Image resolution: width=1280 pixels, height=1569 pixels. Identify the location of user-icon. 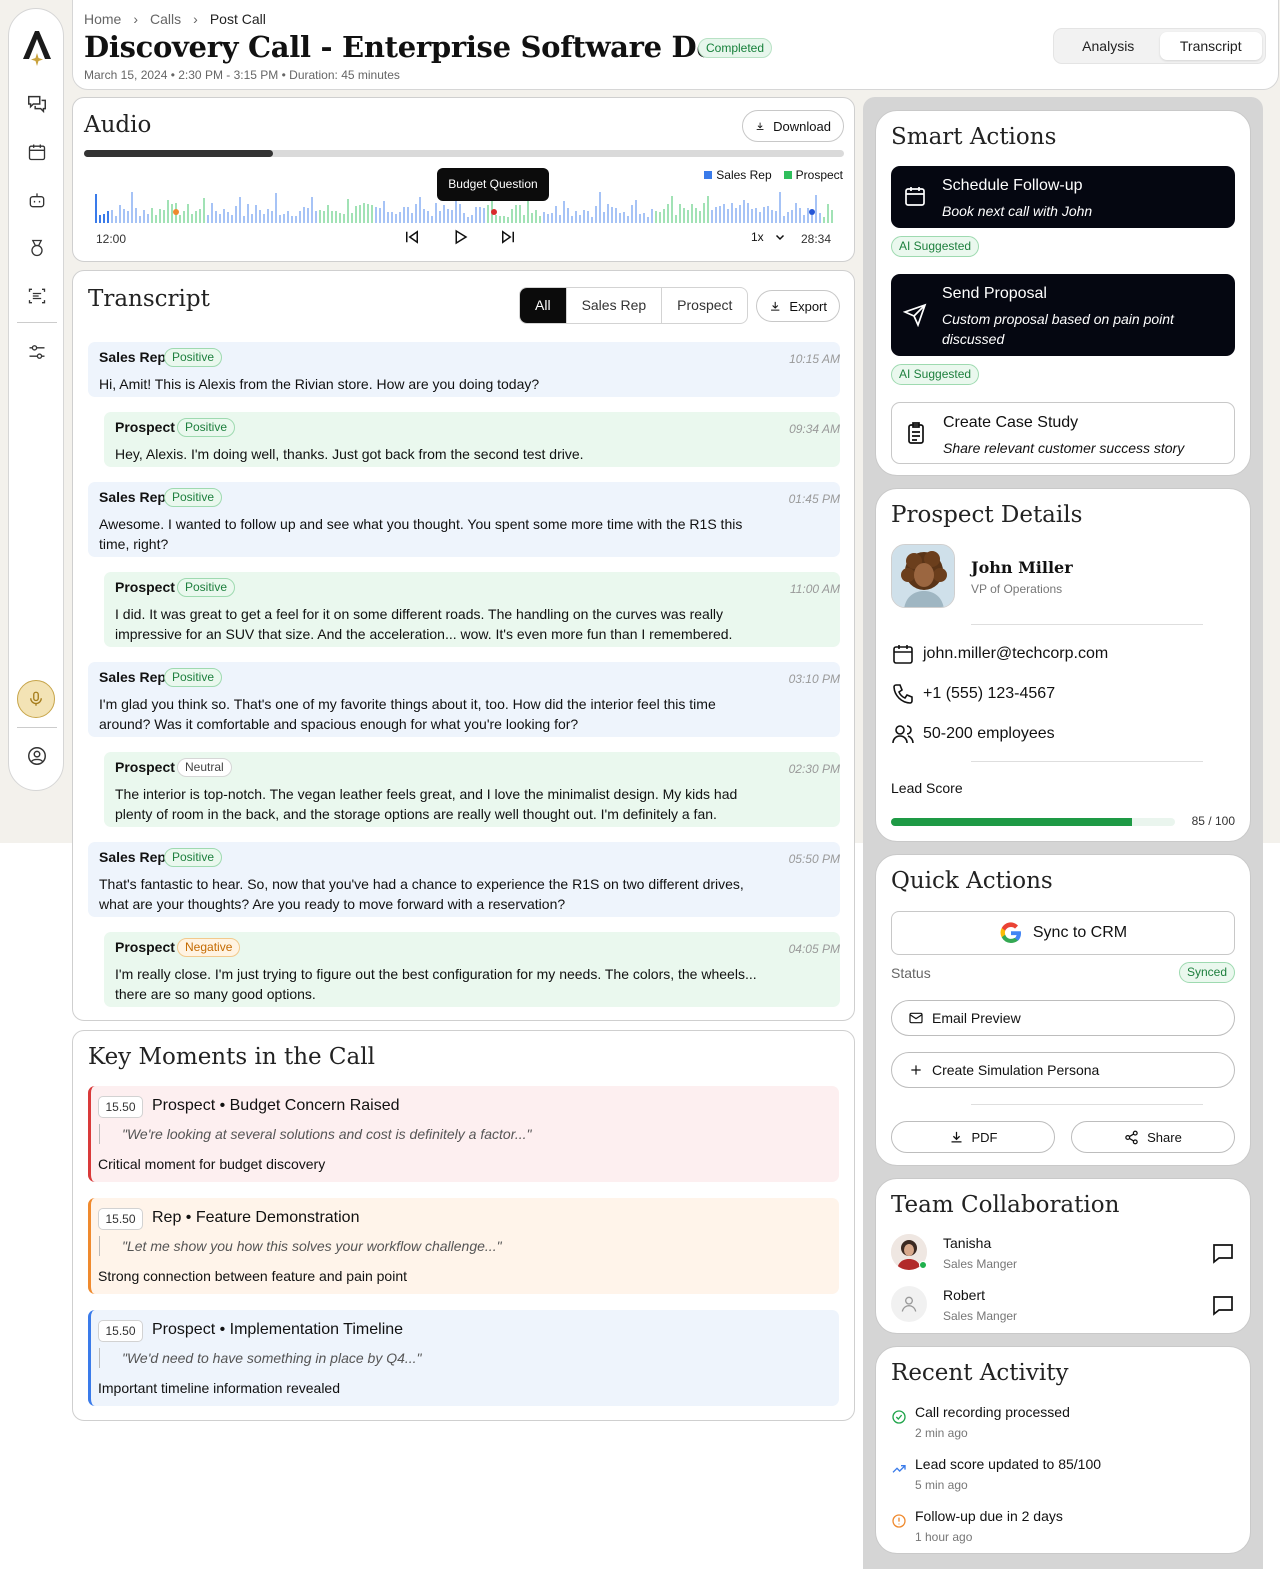
(909, 1304).